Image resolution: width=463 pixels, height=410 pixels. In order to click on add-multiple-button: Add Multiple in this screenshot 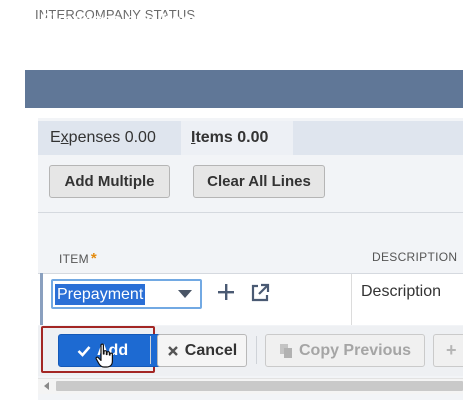, I will do `click(109, 181)`.